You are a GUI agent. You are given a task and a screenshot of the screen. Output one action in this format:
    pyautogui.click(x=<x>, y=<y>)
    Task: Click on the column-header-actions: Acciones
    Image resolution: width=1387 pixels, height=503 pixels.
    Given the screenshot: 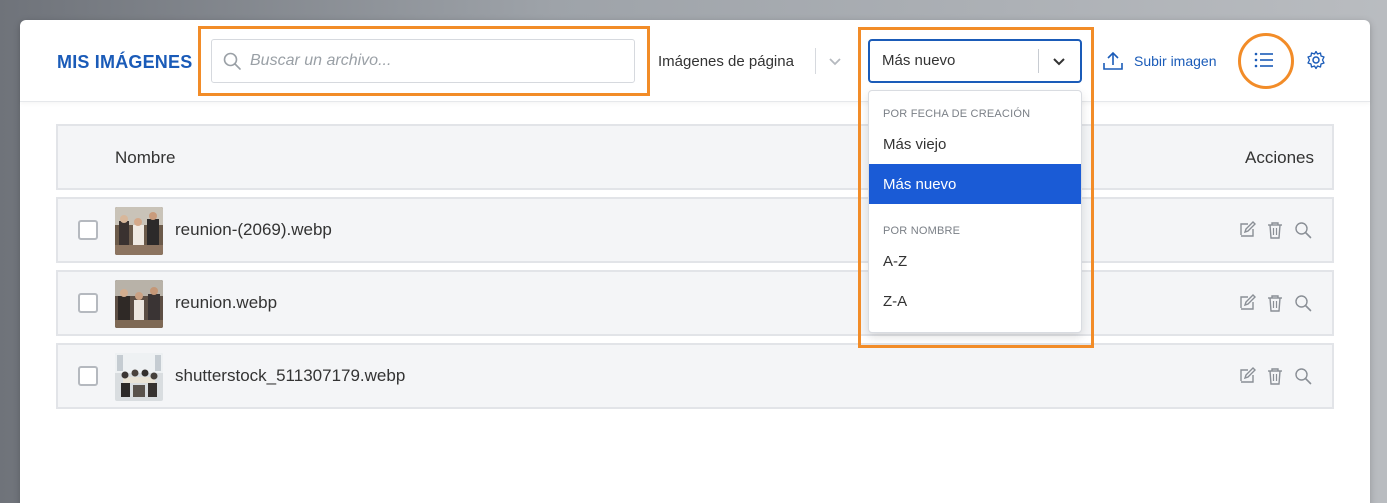 What is the action you would take?
    pyautogui.click(x=1279, y=157)
    